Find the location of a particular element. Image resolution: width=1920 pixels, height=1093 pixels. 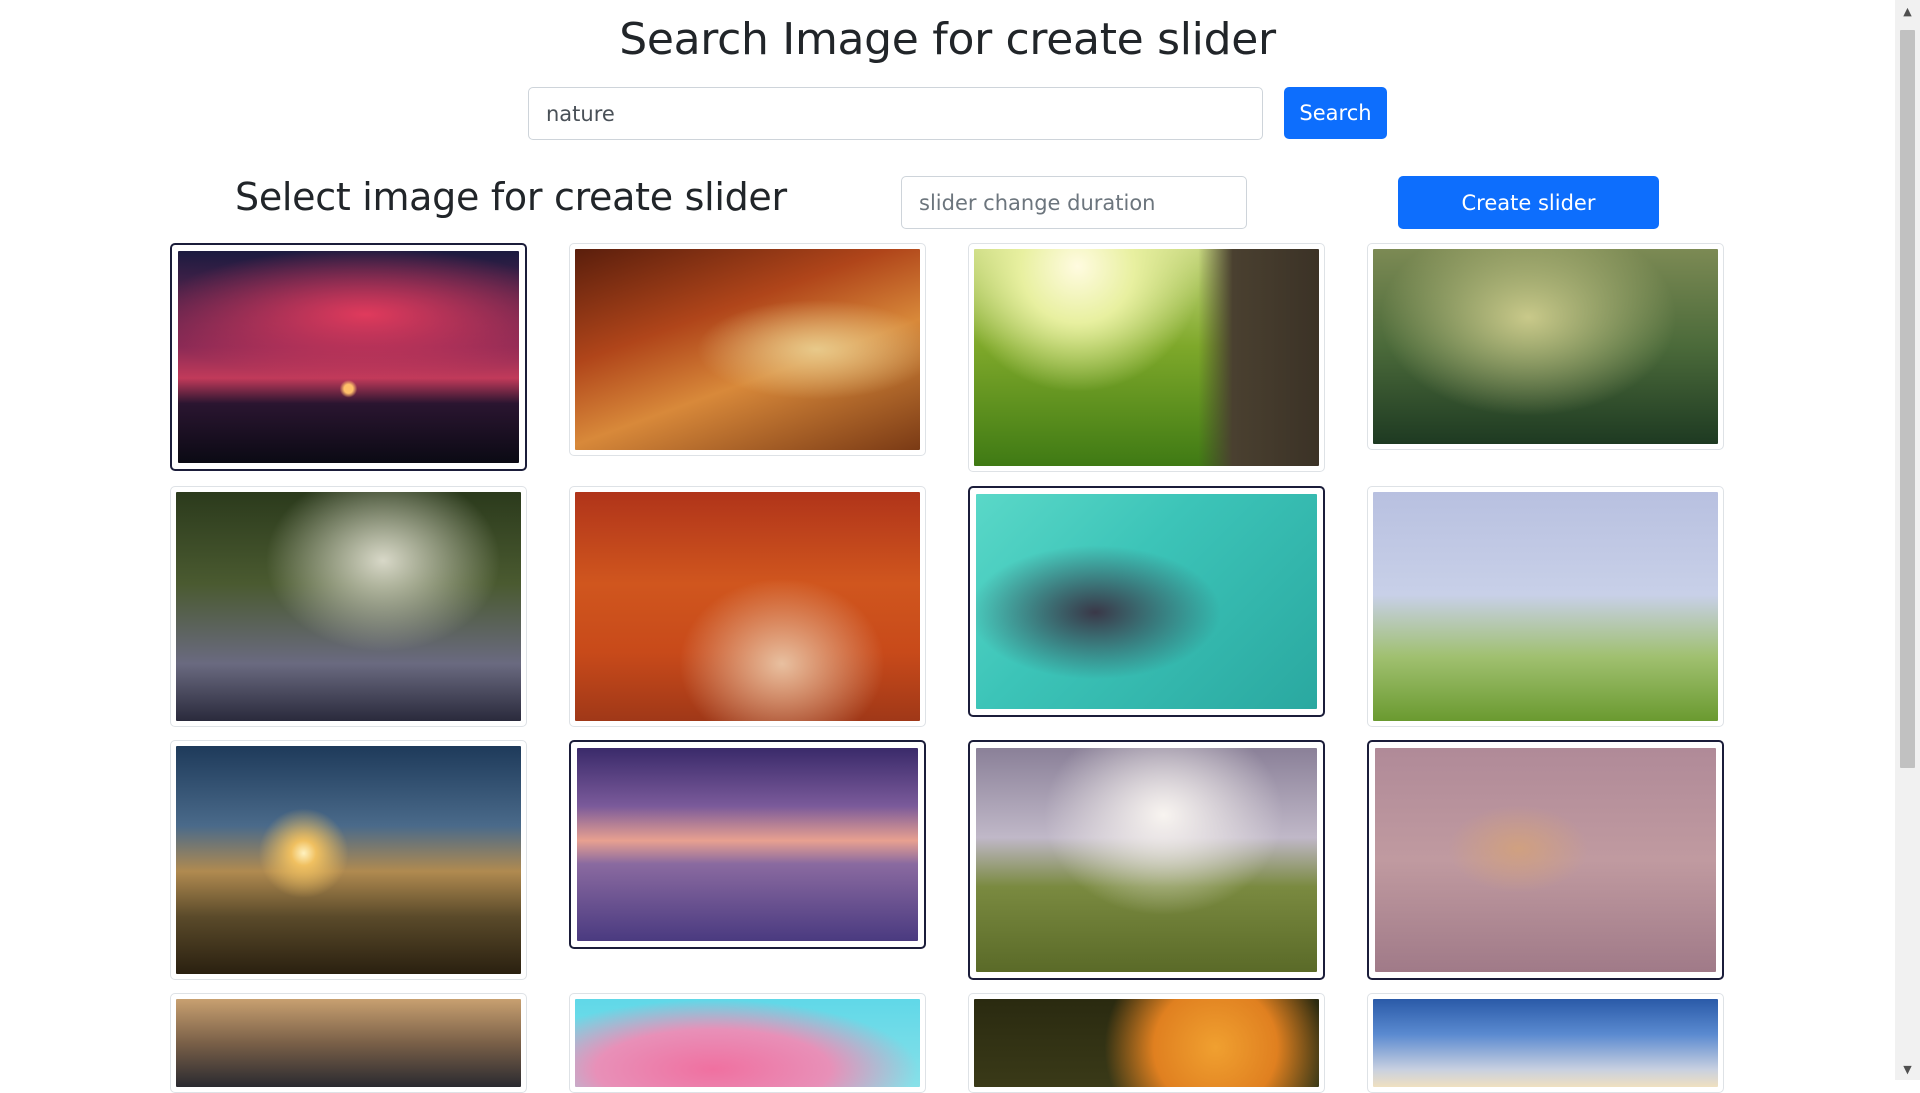

search-button: Search is located at coordinates (1335, 113).